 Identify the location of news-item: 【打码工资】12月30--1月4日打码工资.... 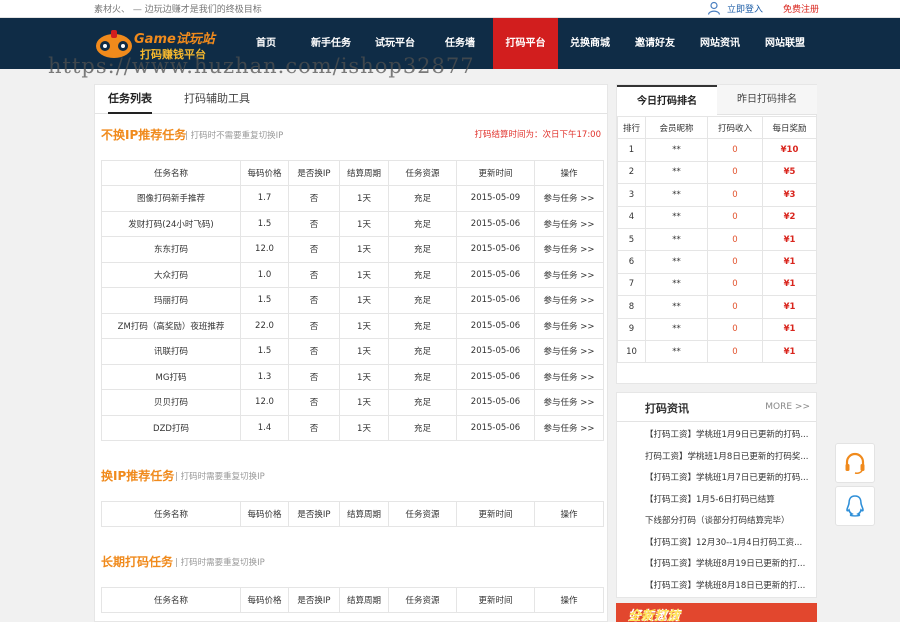
(730, 542).